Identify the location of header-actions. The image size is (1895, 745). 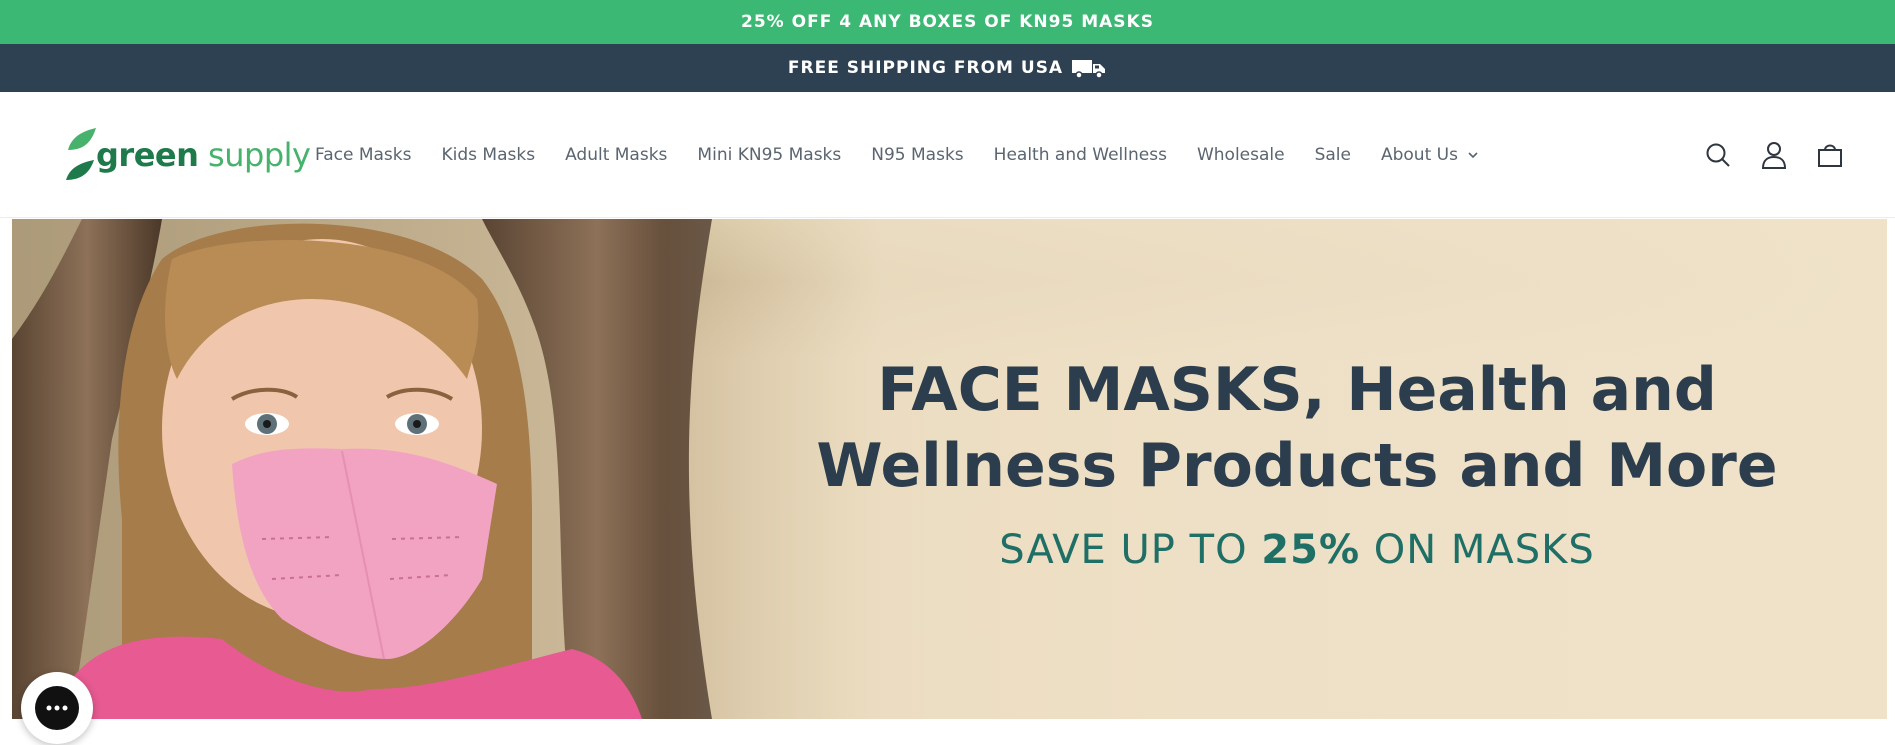
(1774, 155).